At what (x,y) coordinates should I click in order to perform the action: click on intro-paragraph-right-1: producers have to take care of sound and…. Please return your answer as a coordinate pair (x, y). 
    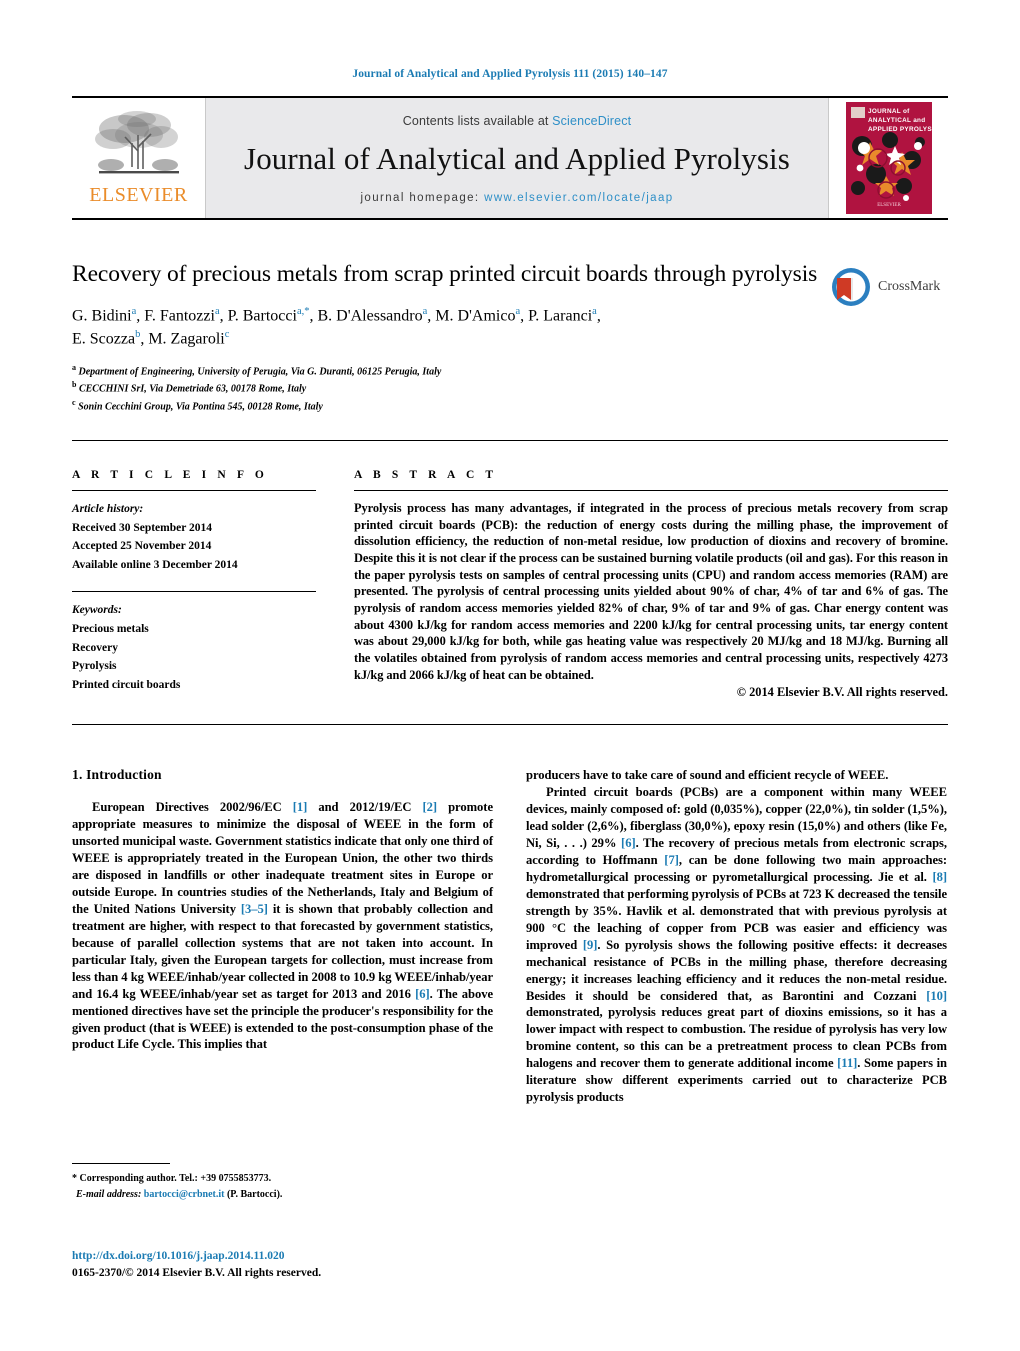
    Looking at the image, I should click on (707, 775).